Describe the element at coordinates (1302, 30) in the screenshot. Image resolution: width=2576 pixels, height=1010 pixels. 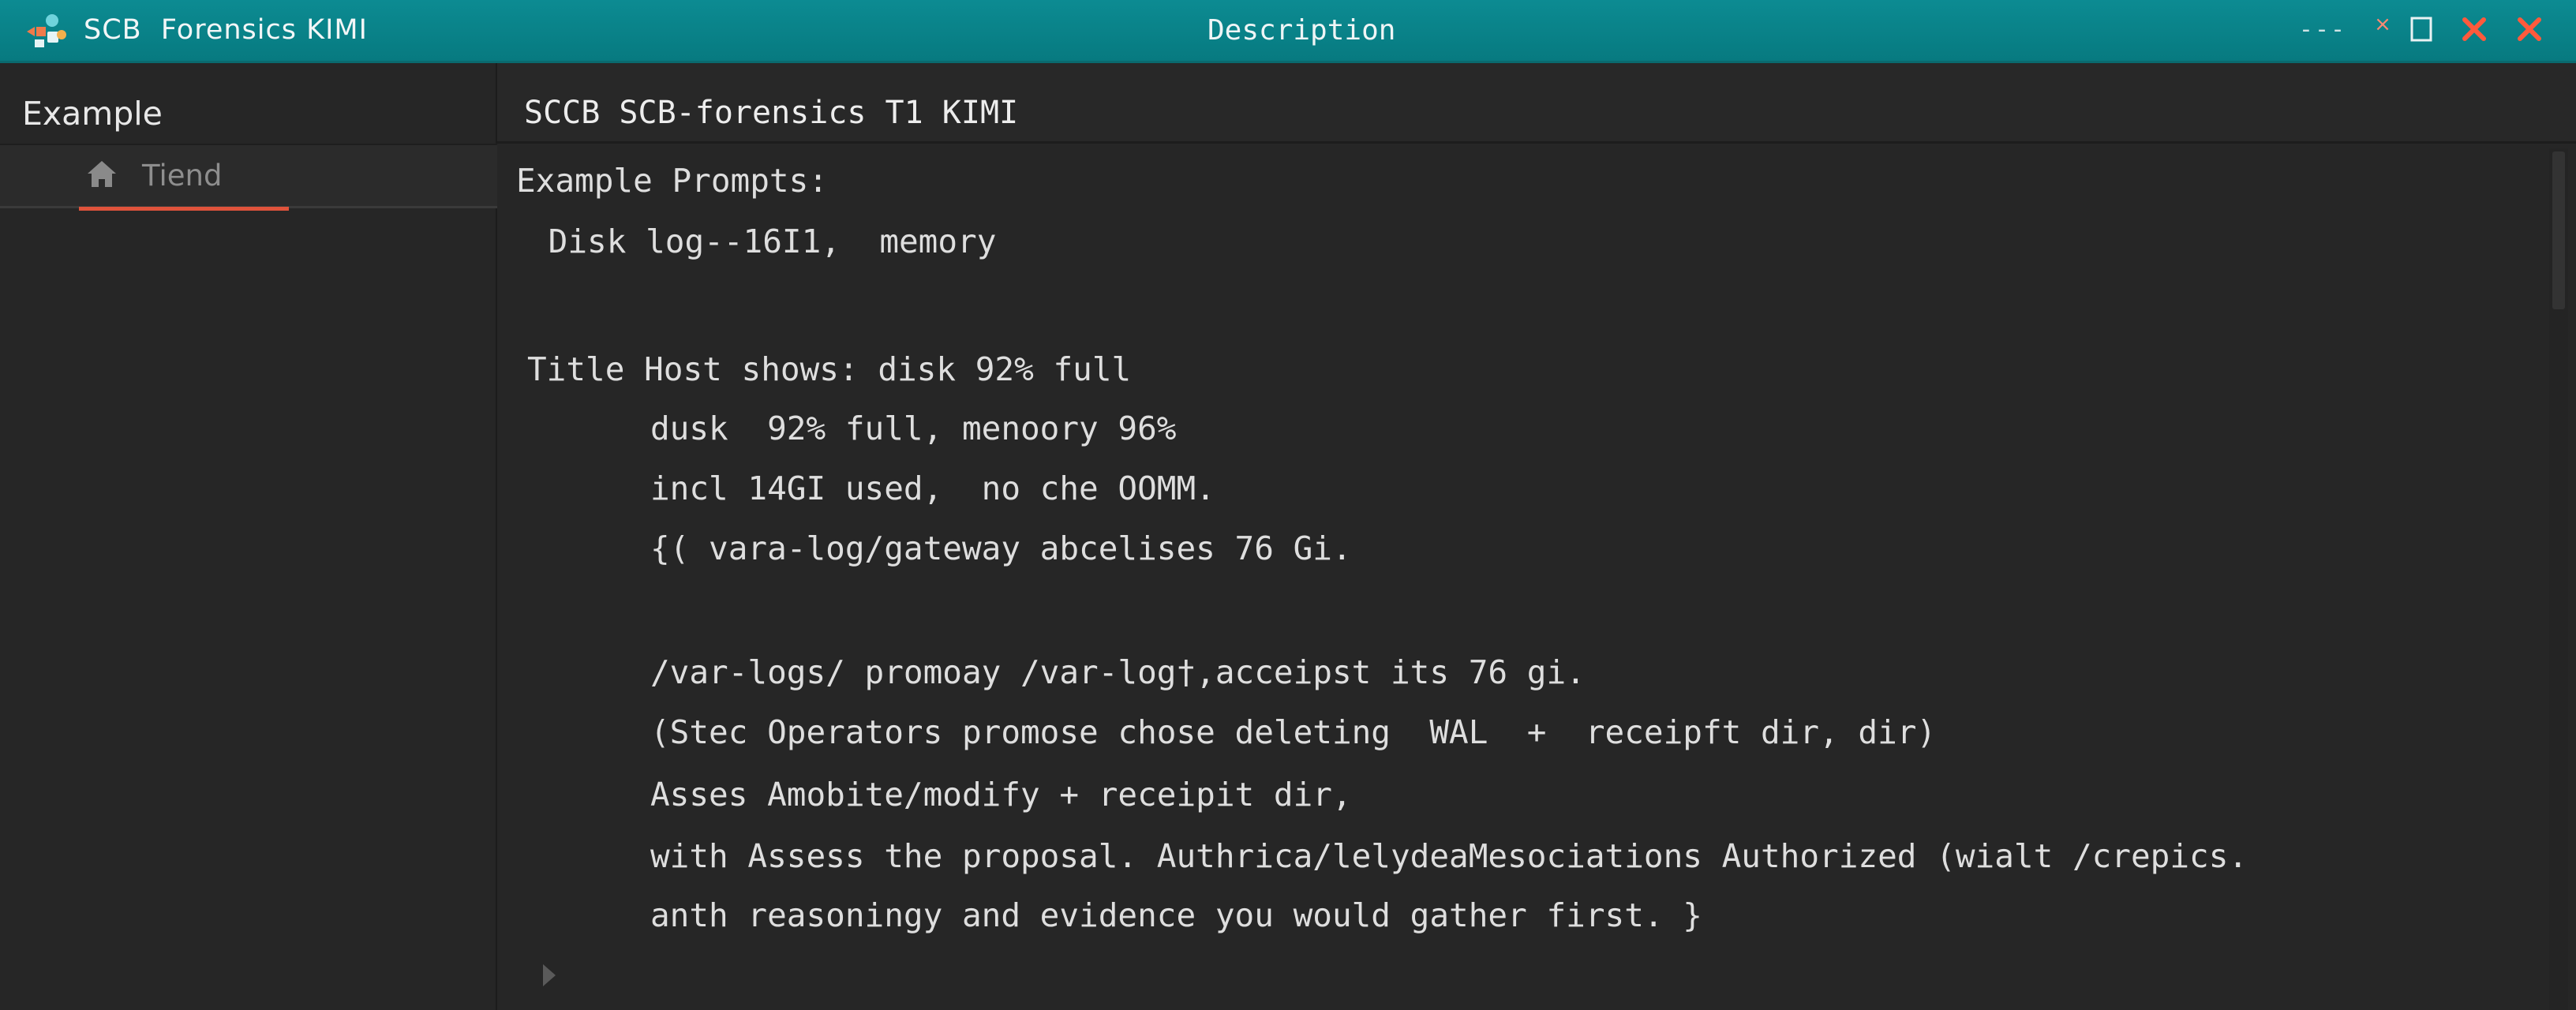
I see `window-title: Description` at that location.